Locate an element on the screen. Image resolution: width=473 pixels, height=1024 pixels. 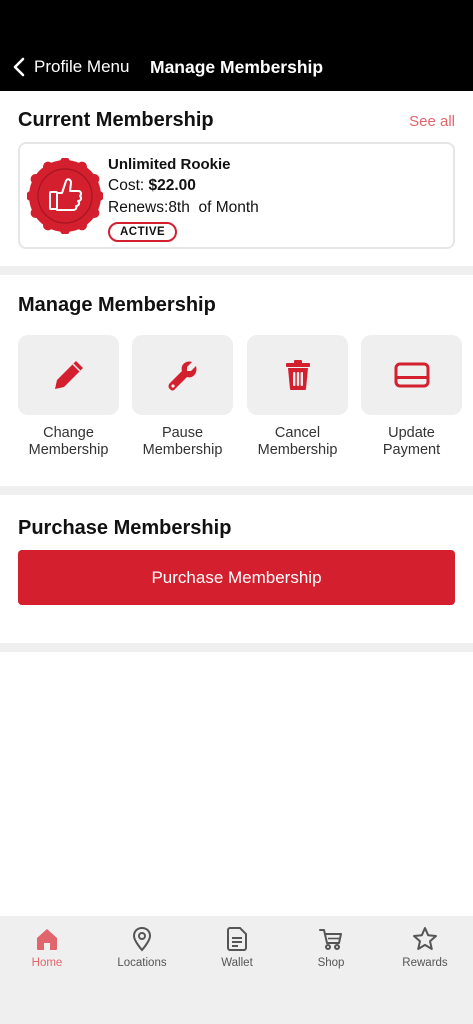
tab-shop: Shop is located at coordinates (331, 946).